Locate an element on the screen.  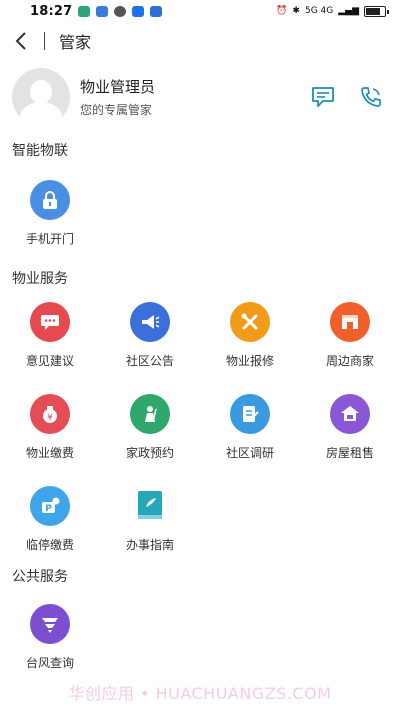
tile-survey: 社区调研 is located at coordinates (250, 428).